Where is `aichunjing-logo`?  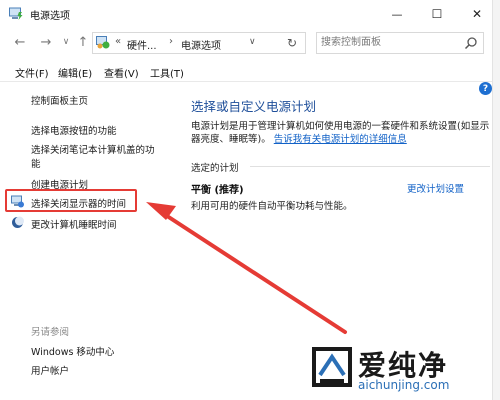
aichunjing-logo is located at coordinates (332, 367).